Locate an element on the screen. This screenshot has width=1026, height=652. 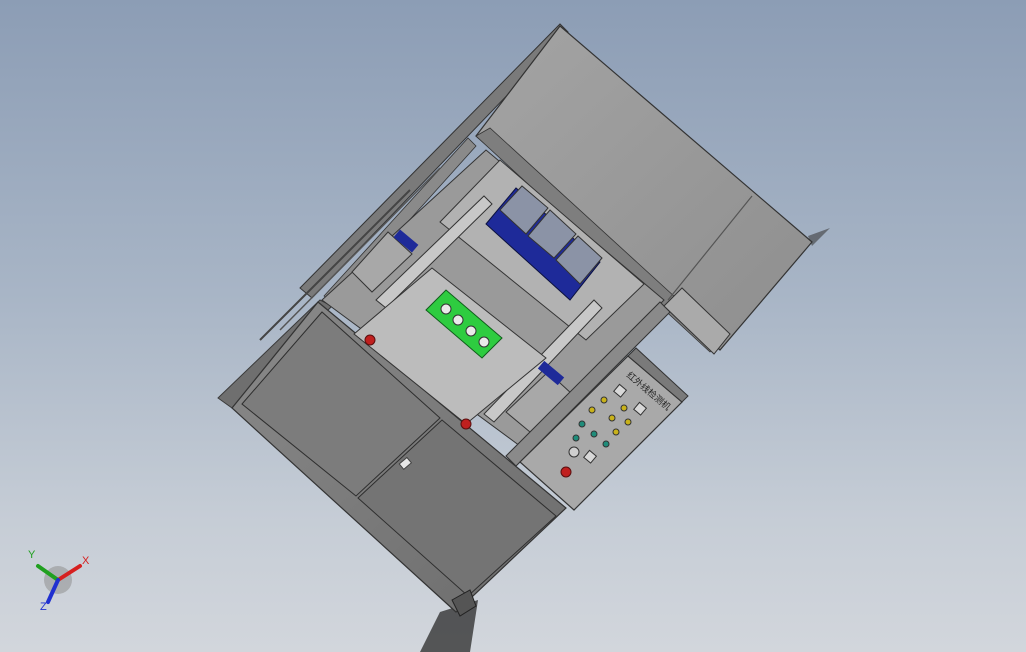
x-axis-label: X is located at coordinates (86, 561).